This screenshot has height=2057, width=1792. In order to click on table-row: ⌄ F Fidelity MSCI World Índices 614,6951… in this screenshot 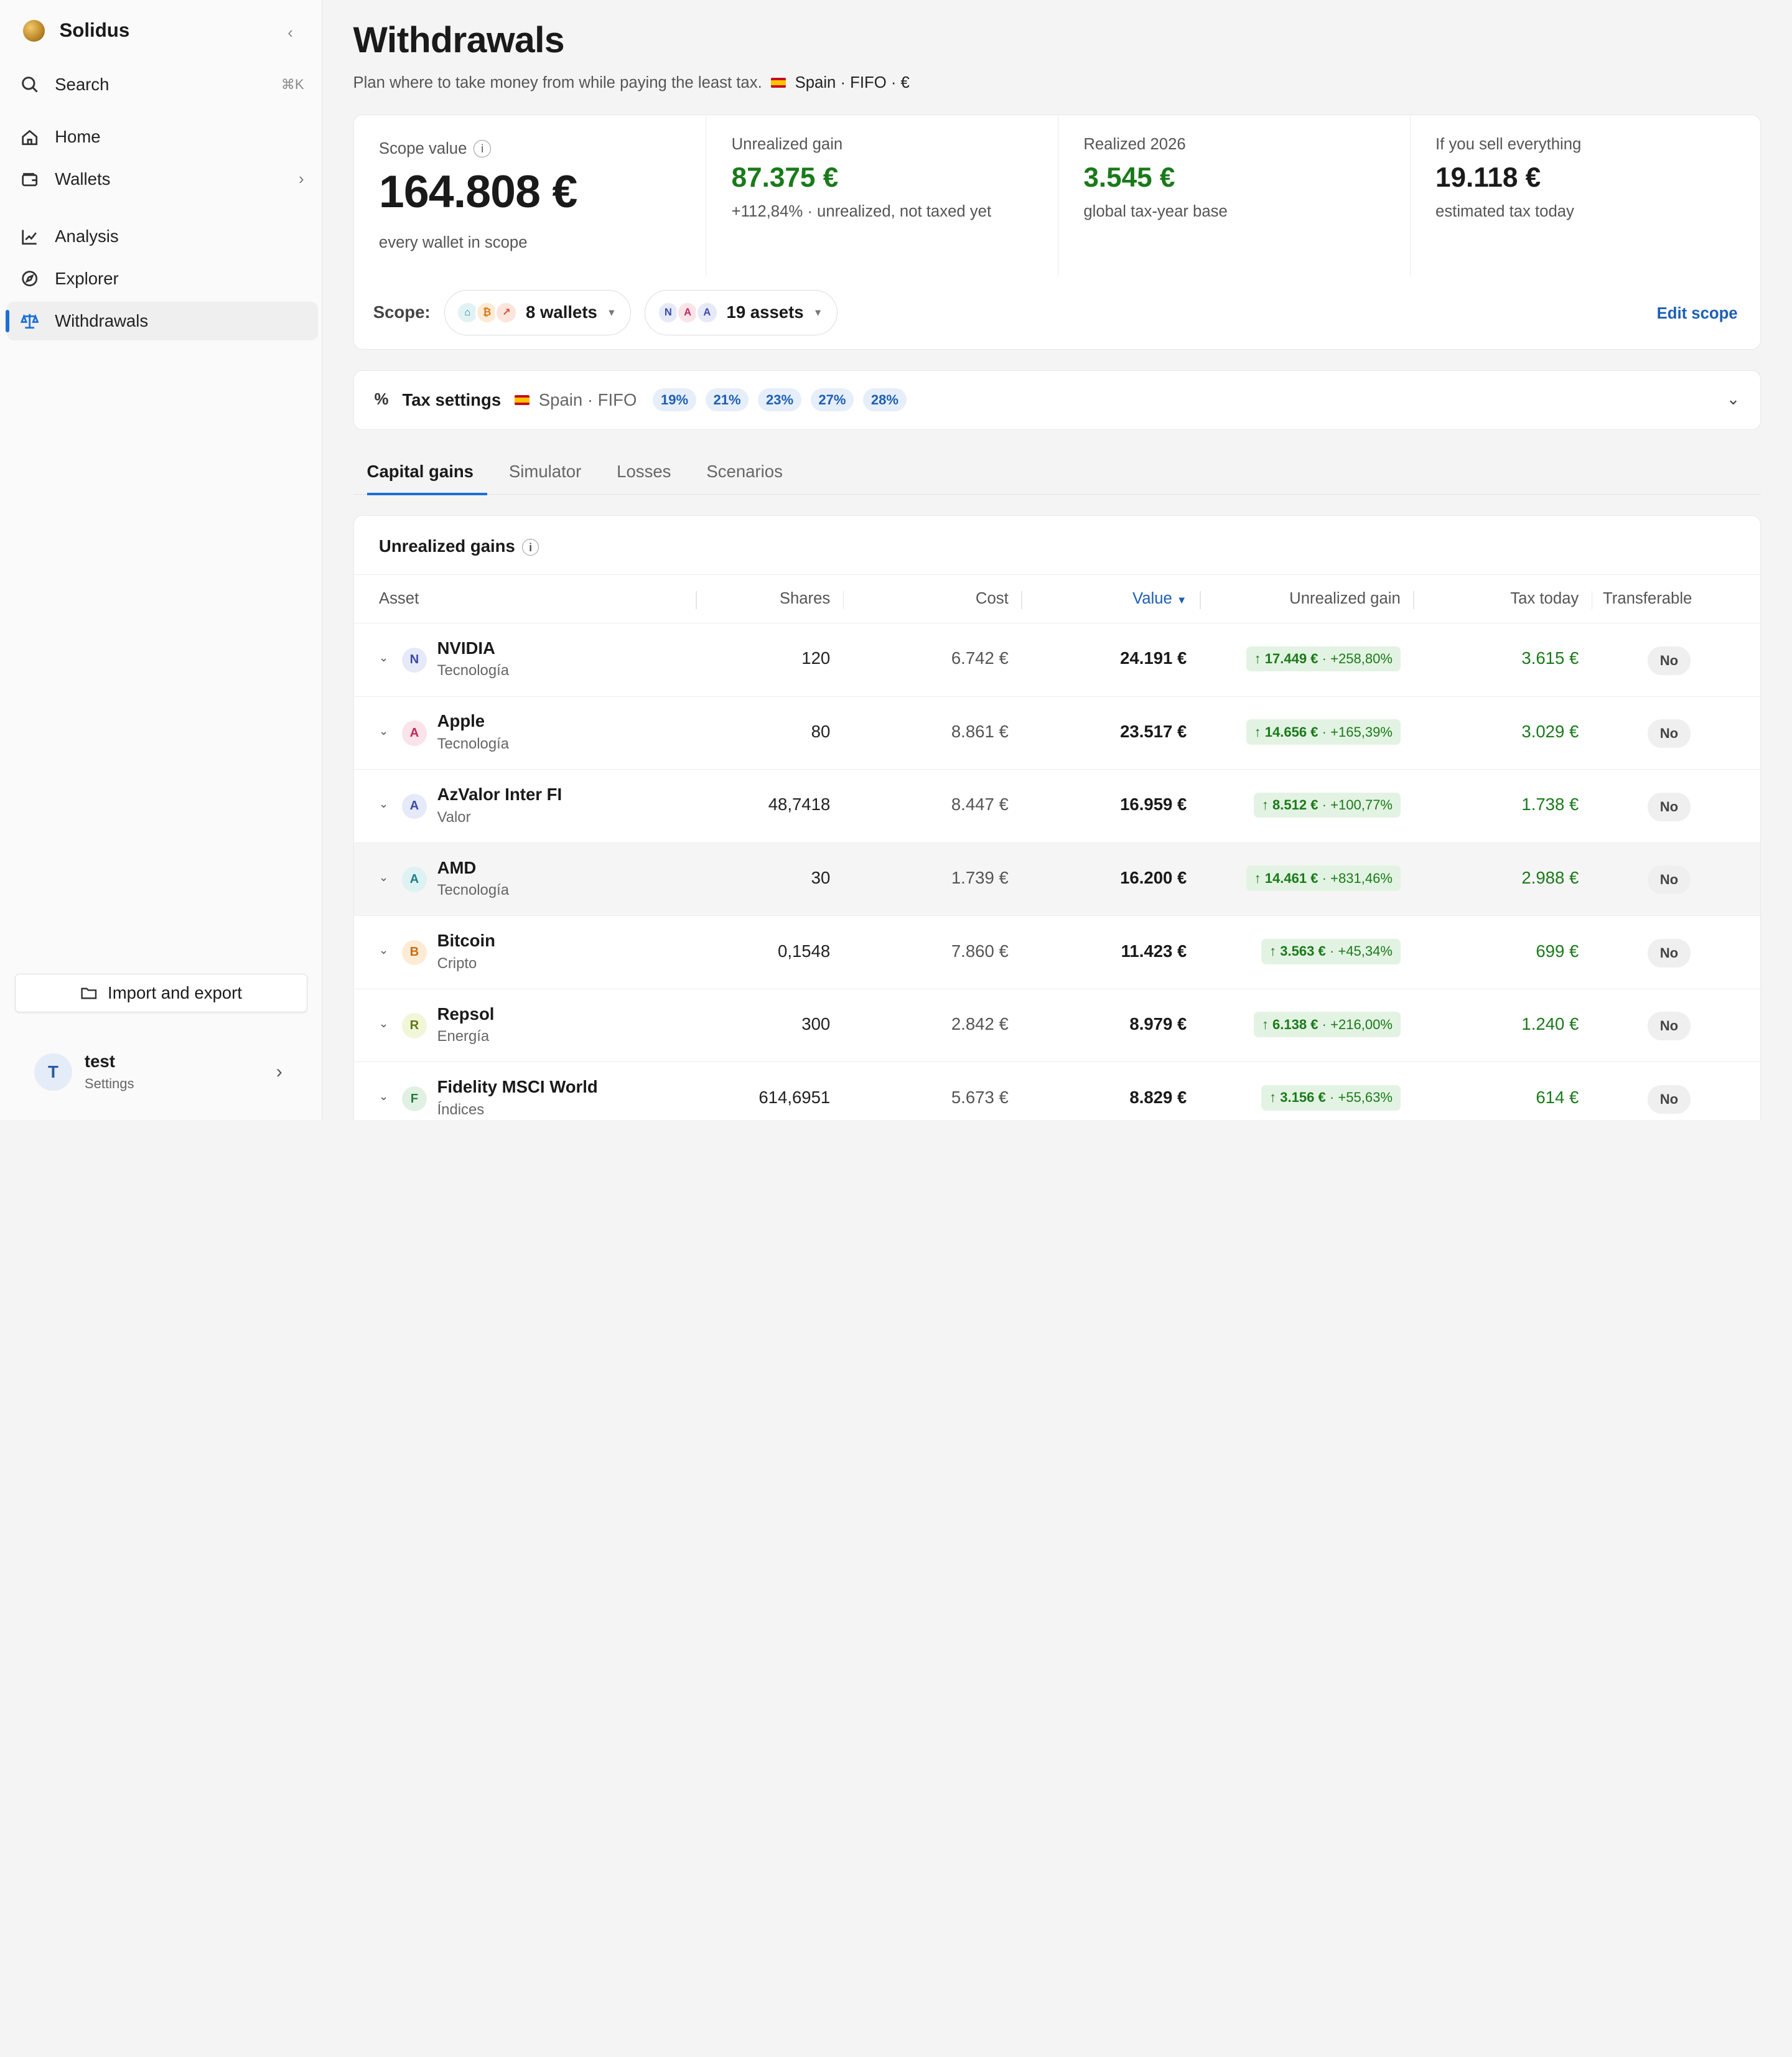, I will do `click(1057, 1091)`.